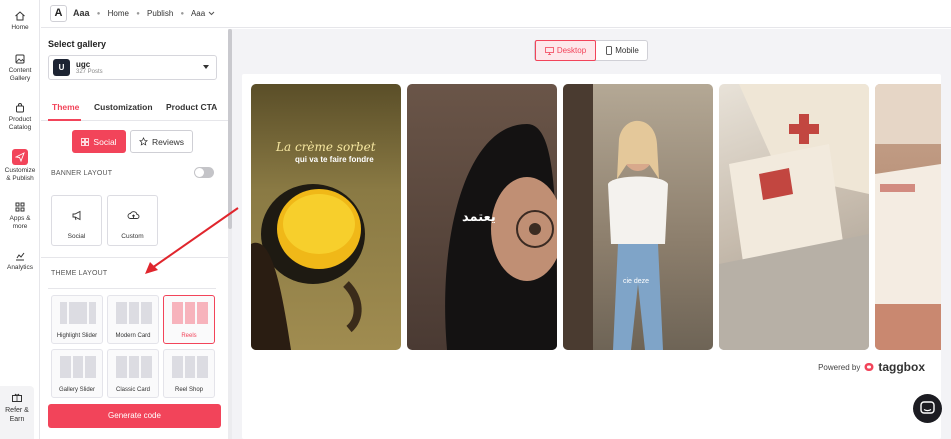 The width and height of the screenshot is (951, 439). Describe the element at coordinates (636, 281) in the screenshot. I see `reel-caption: cie deze` at that location.